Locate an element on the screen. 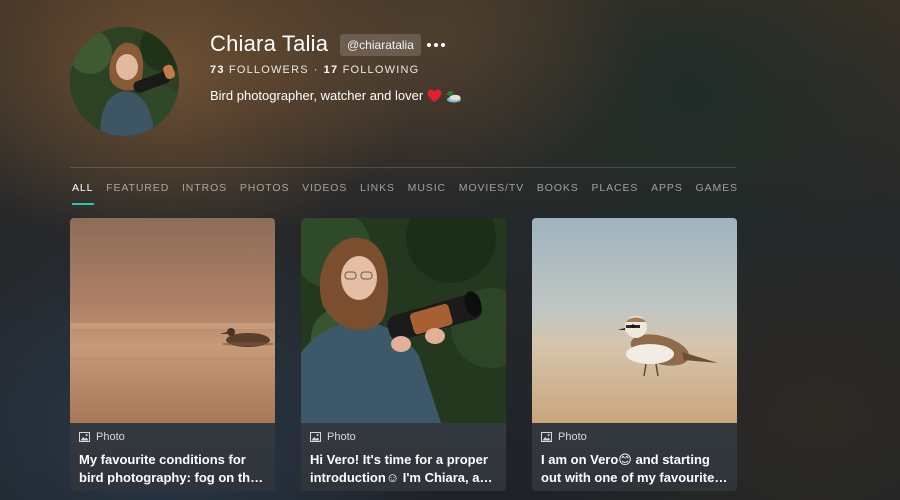 Image resolution: width=900 pixels, height=500 pixels. followers-link: 73 FOLLOWERS is located at coordinates (259, 70).